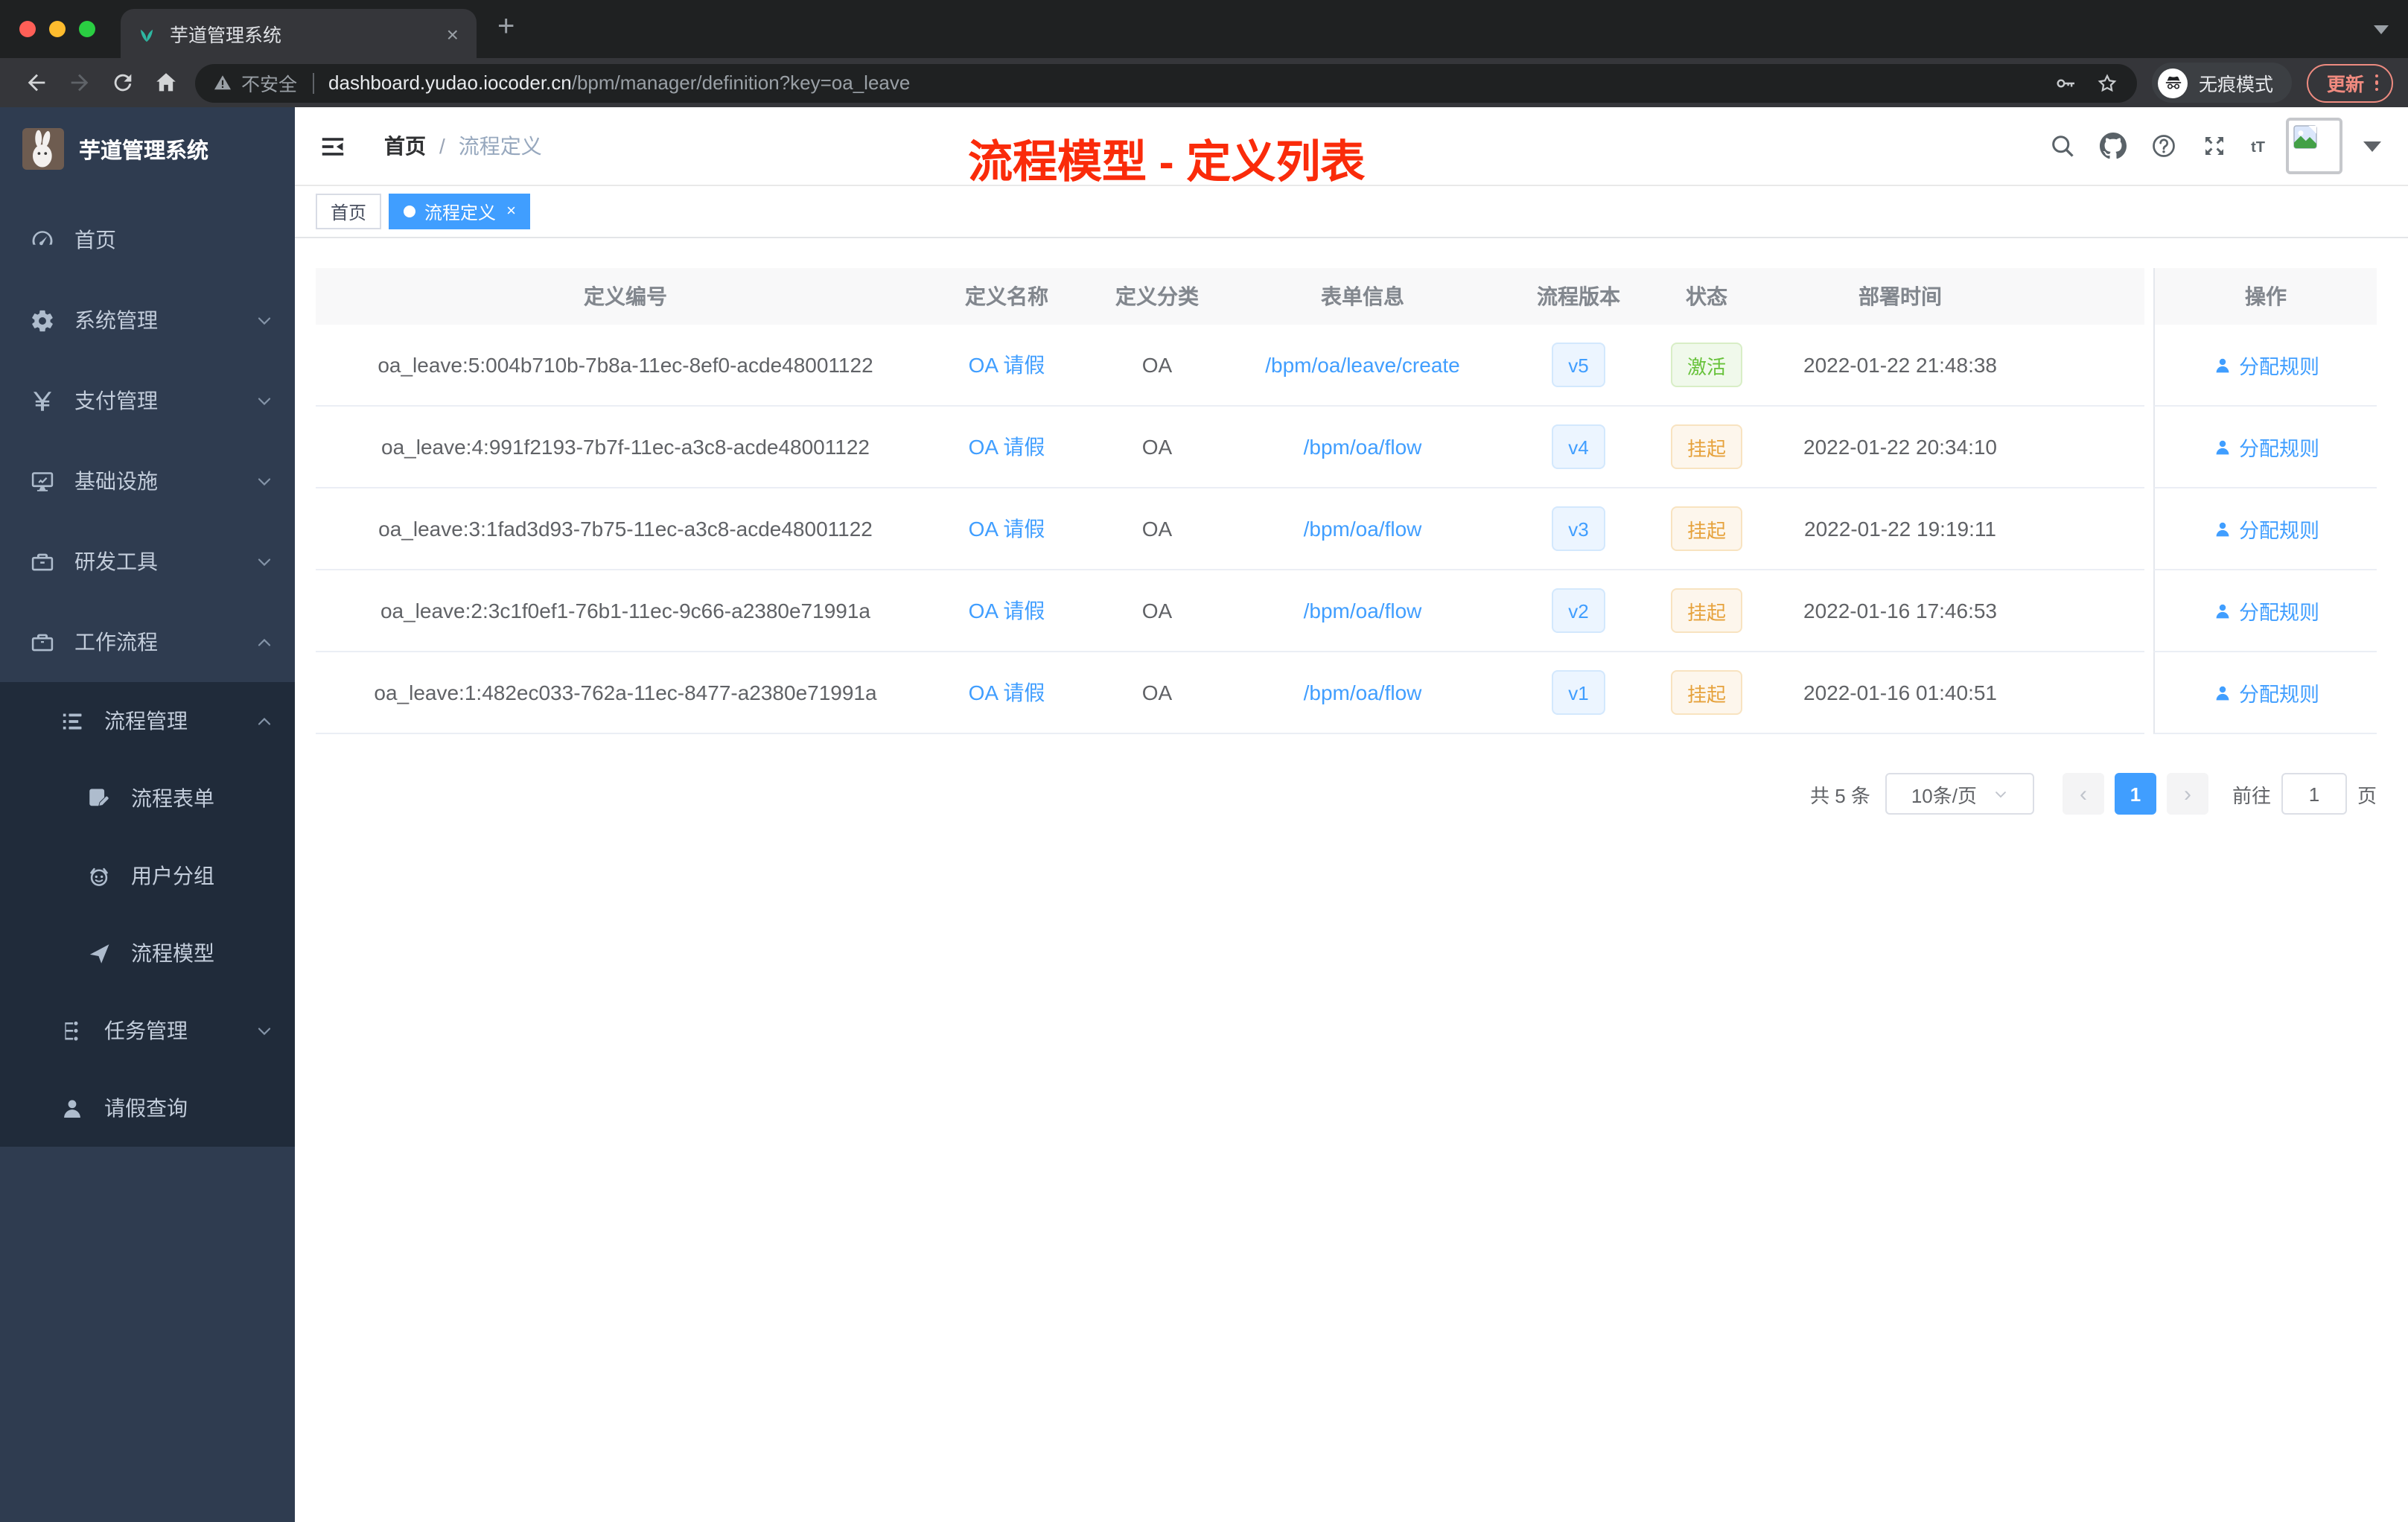 The height and width of the screenshot is (1522, 2408). I want to click on chevron-down-icon, so click(264, 481).